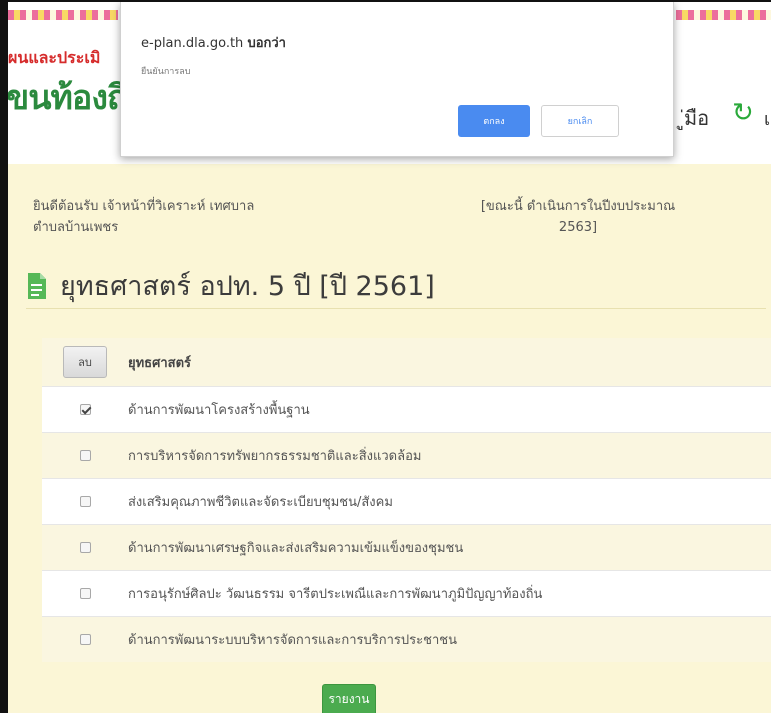 The width and height of the screenshot is (771, 713). Describe the element at coordinates (396, 308) in the screenshot. I see `title-divider` at that location.